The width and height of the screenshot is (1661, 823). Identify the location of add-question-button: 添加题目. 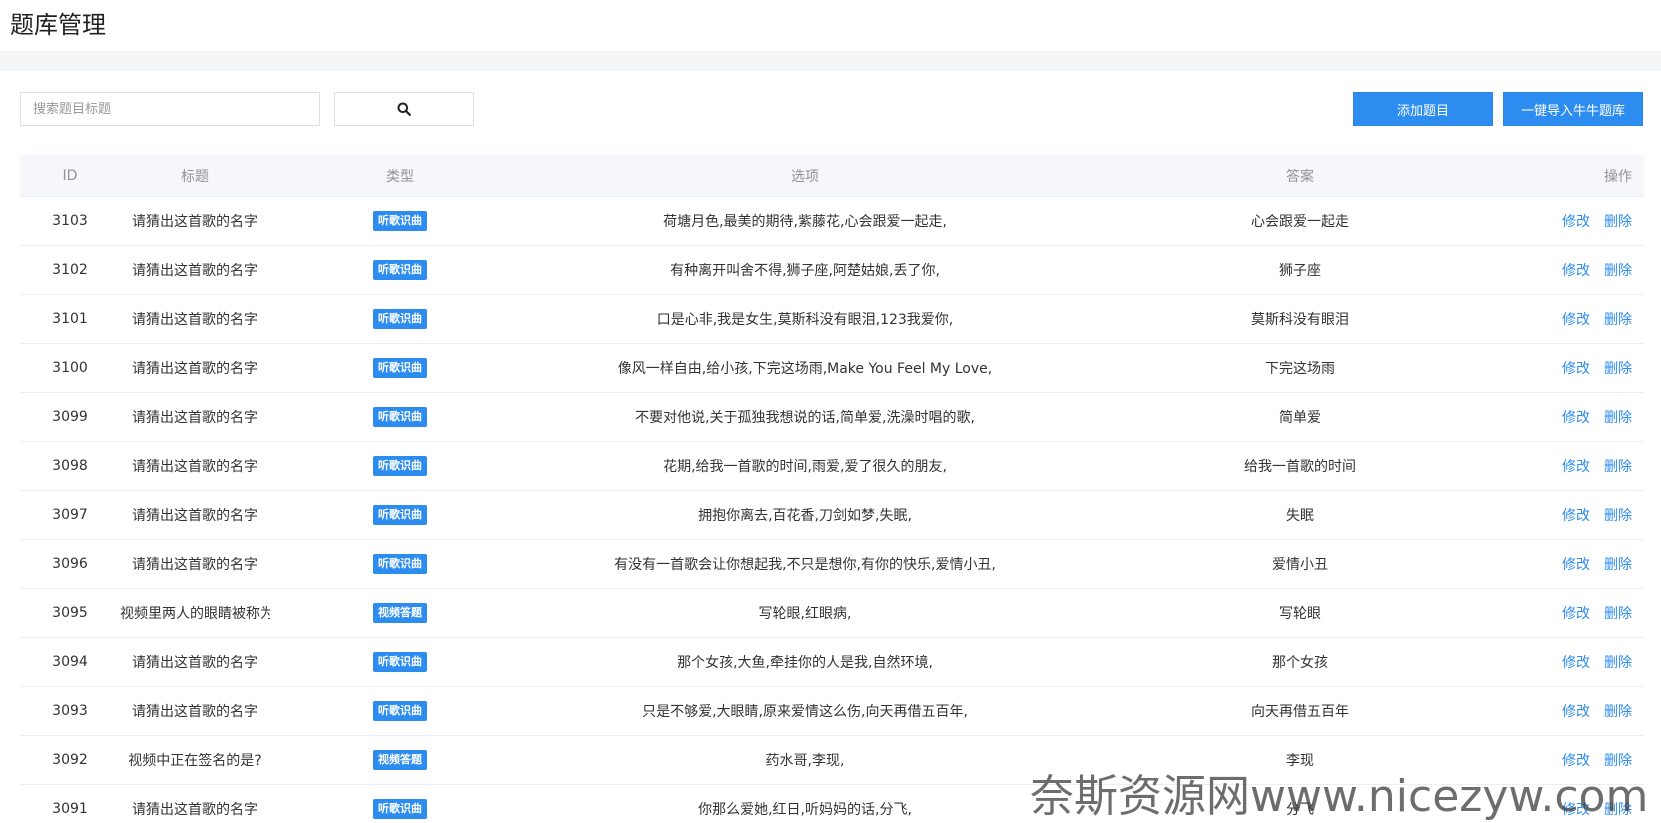
(1423, 109).